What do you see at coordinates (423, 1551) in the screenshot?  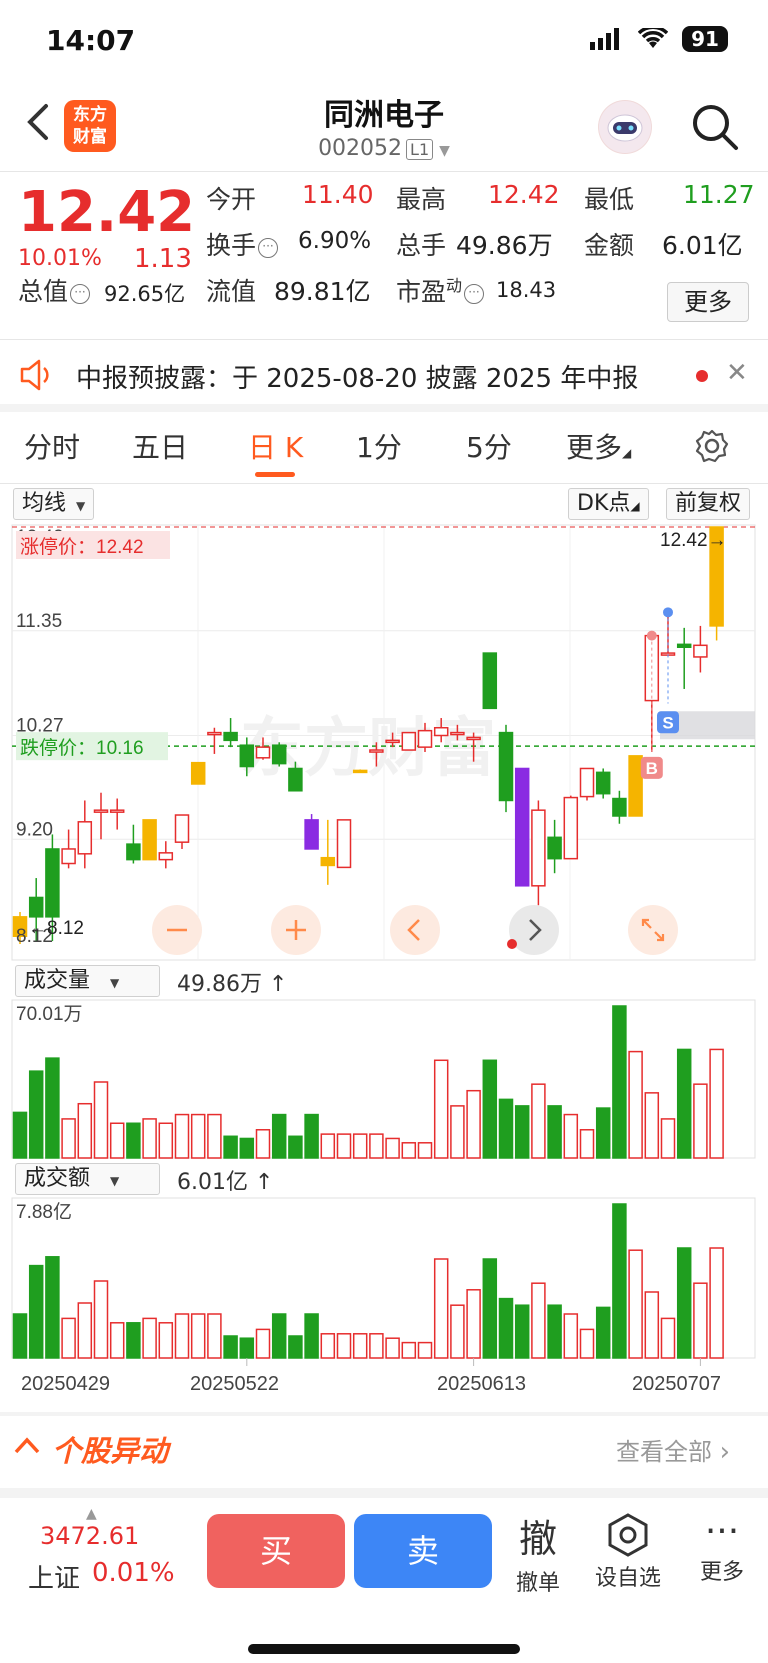 I see `sell-button: 卖` at bounding box center [423, 1551].